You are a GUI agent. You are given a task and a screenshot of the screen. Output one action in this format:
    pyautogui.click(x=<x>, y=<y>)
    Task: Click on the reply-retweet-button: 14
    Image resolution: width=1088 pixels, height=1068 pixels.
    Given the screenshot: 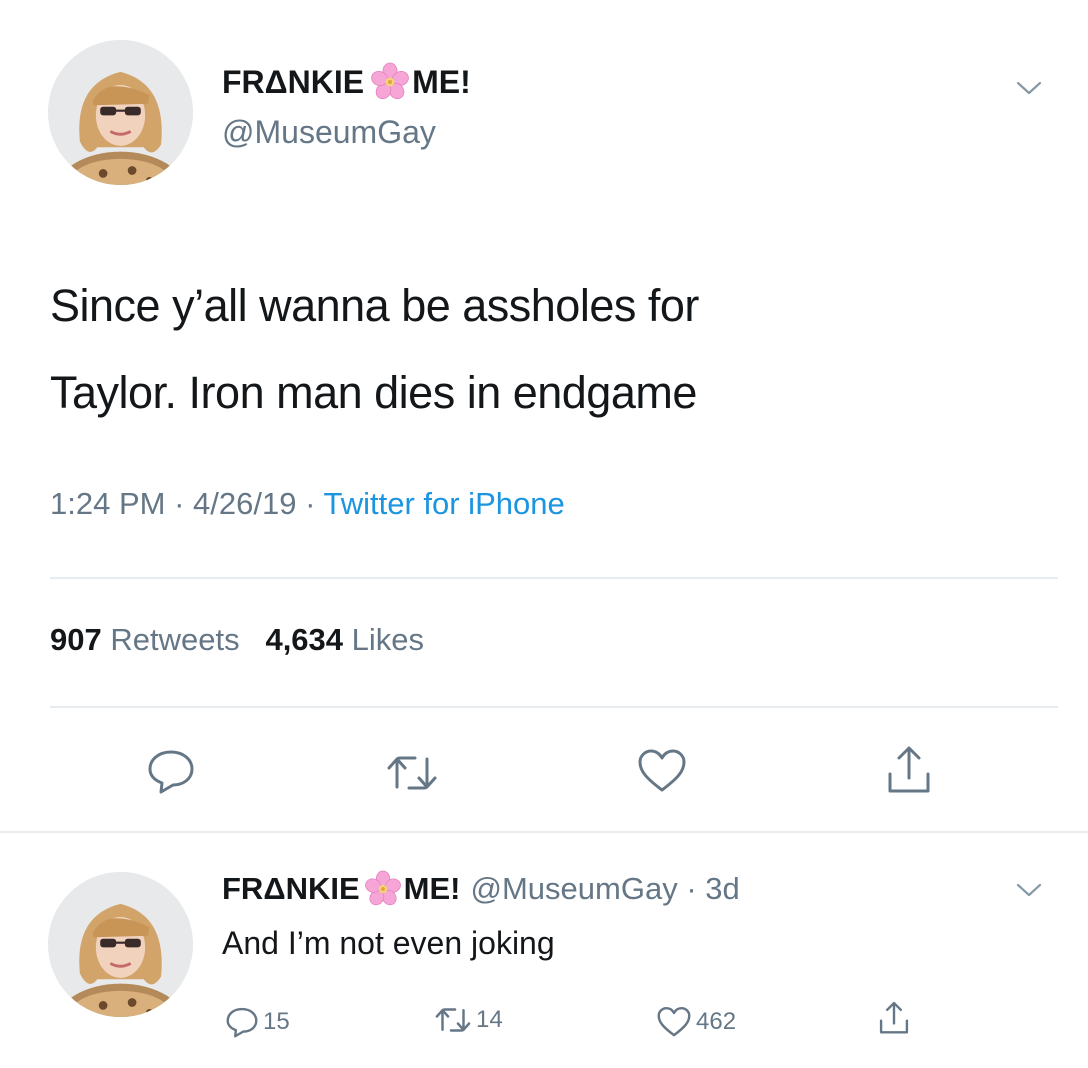 What is the action you would take?
    pyautogui.click(x=468, y=1020)
    